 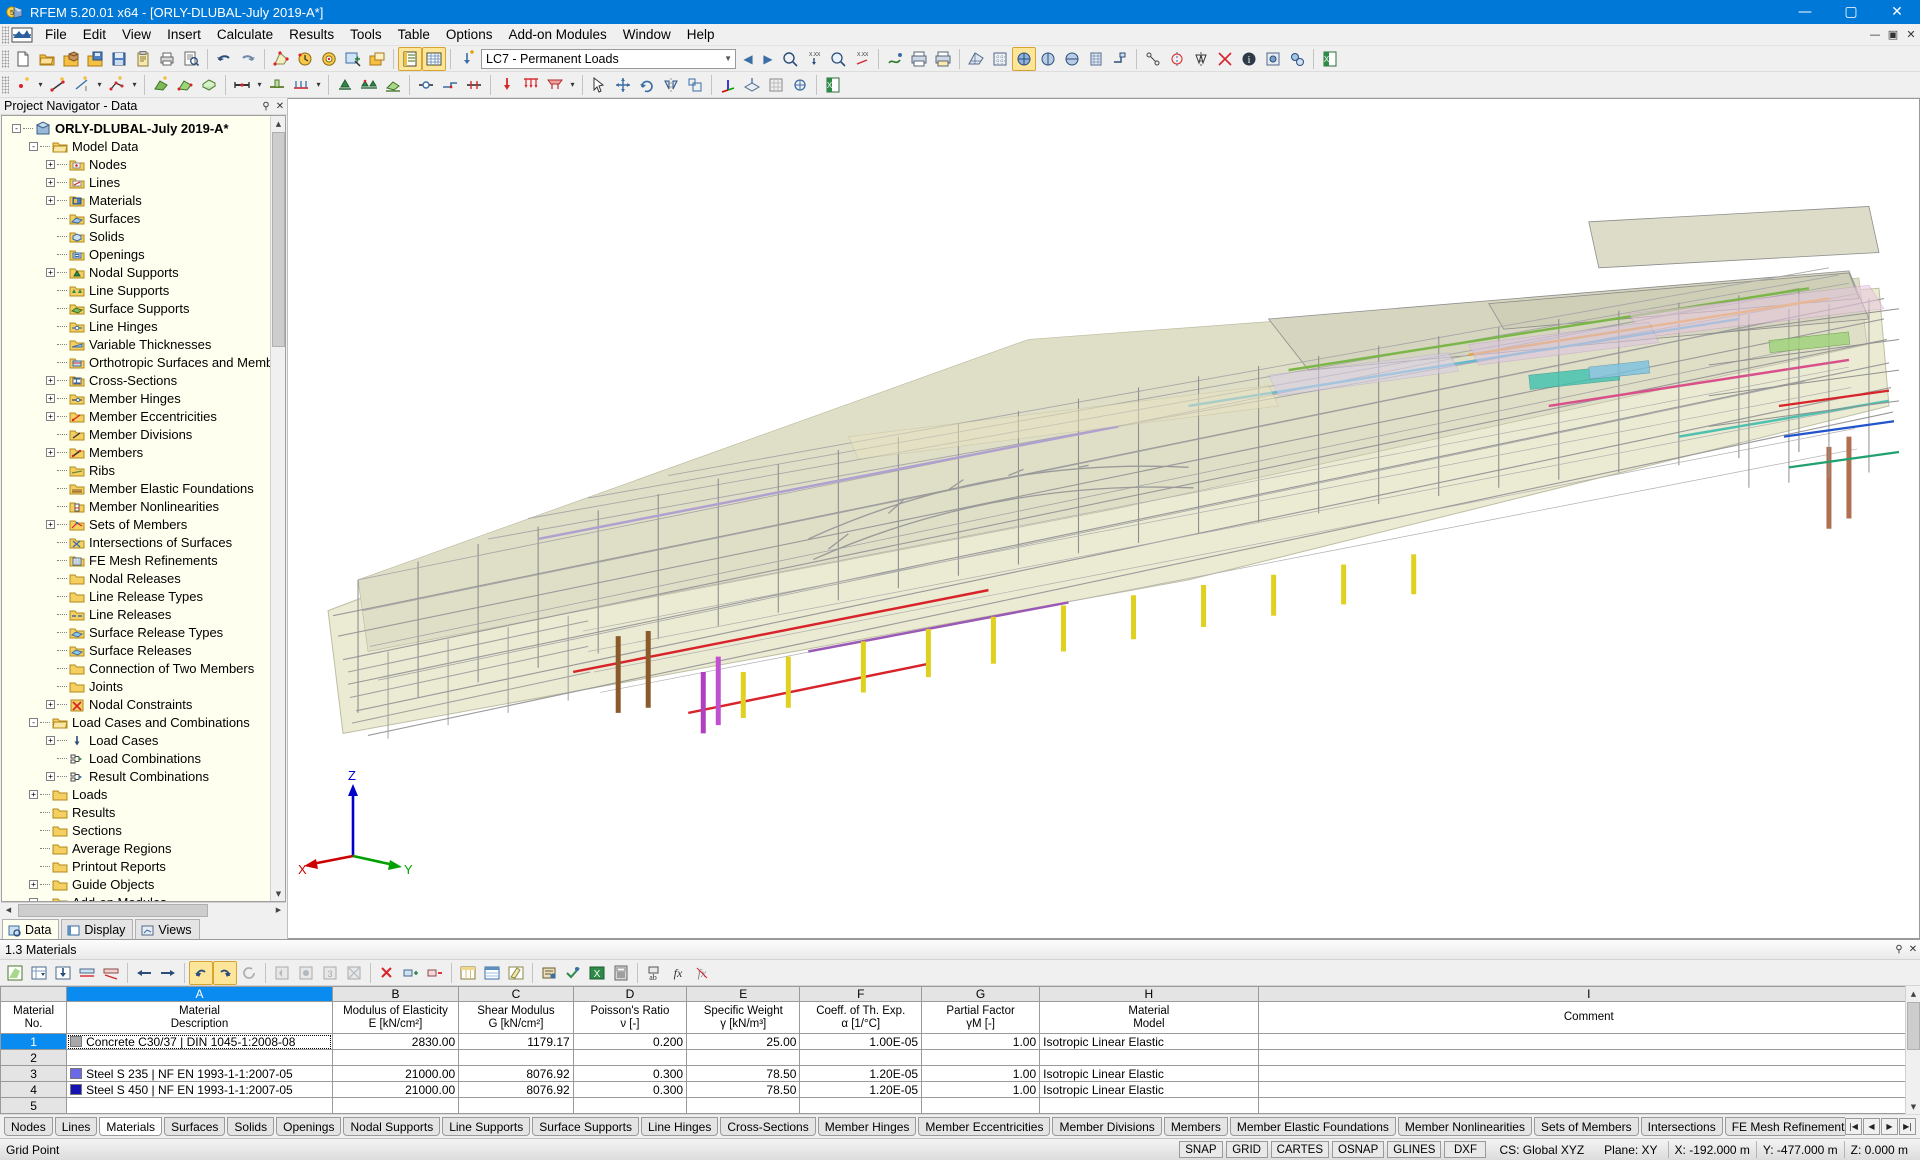 What do you see at coordinates (1913, 1106) in the screenshot?
I see `grid-scroll-down-button: ▼` at bounding box center [1913, 1106].